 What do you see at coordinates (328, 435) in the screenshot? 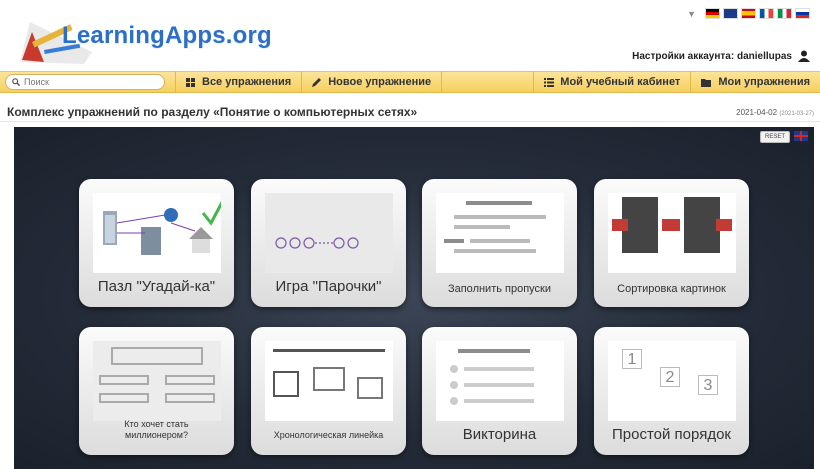
I see `tile-timeline-label: Хронологическая линейка` at bounding box center [328, 435].